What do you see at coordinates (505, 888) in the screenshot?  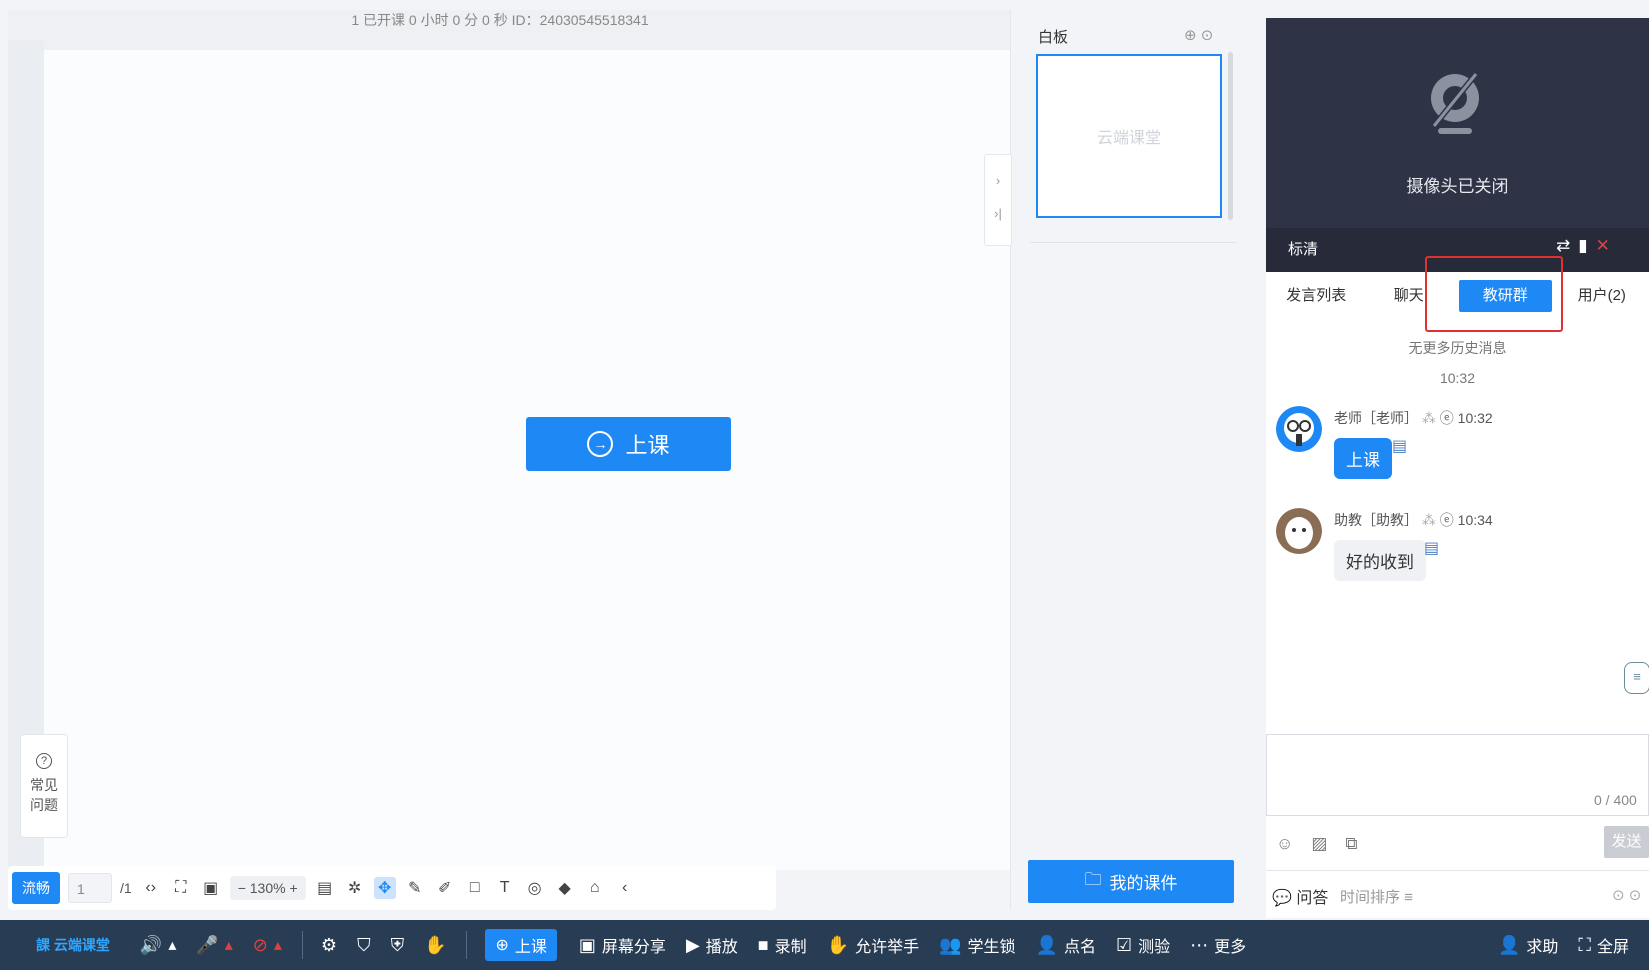 I see `text-icon: T` at bounding box center [505, 888].